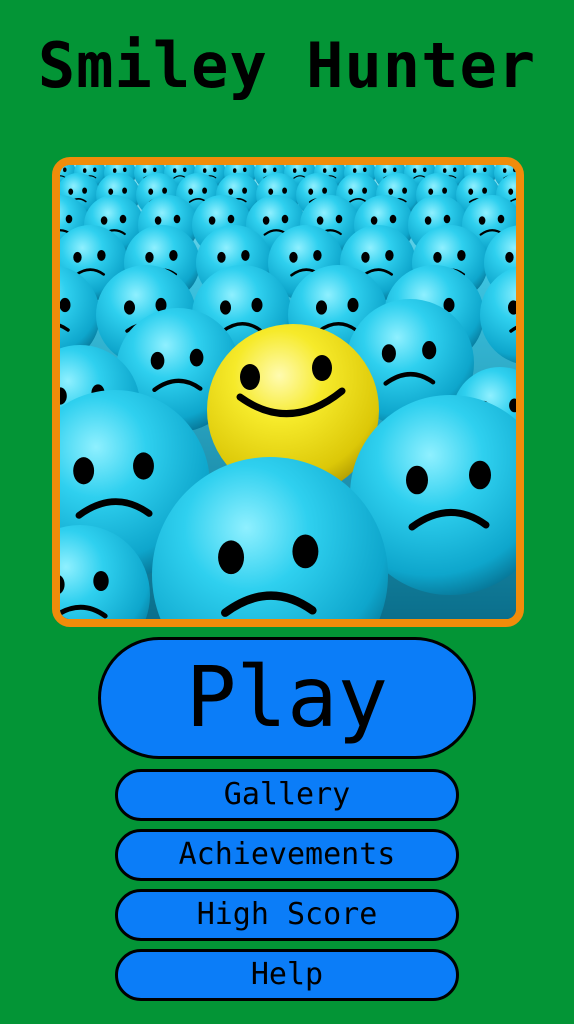  Describe the element at coordinates (287, 975) in the screenshot. I see `help-button: Help` at that location.